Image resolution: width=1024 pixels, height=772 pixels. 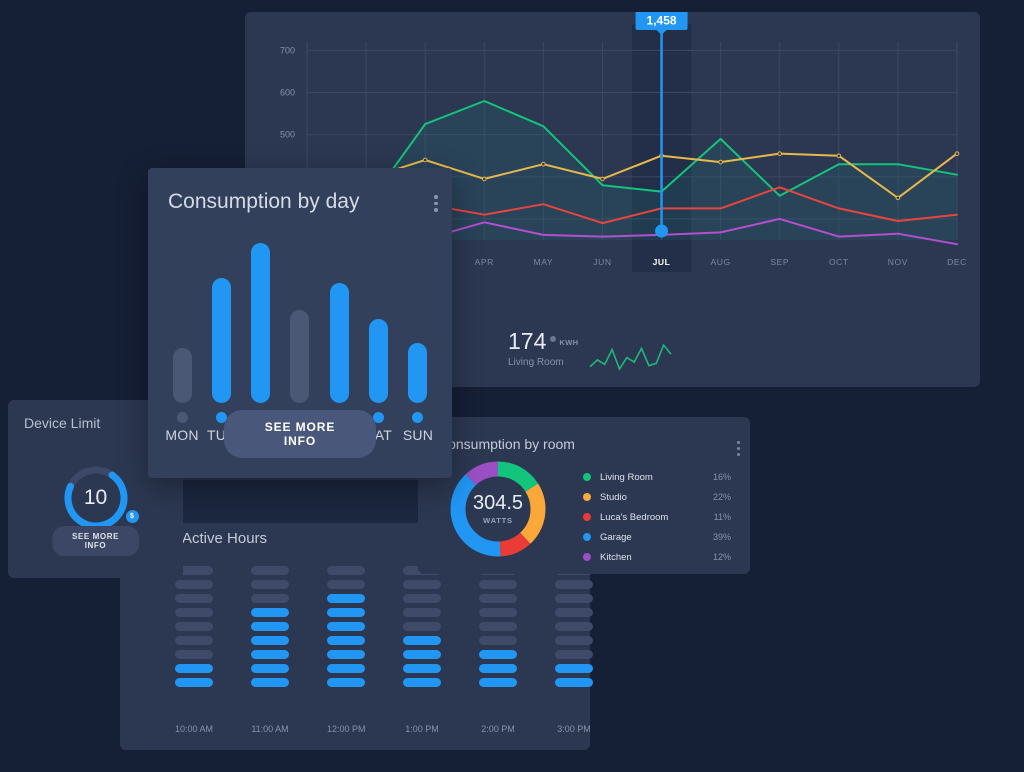 I want to click on legend-label: Studio, so click(x=613, y=497).